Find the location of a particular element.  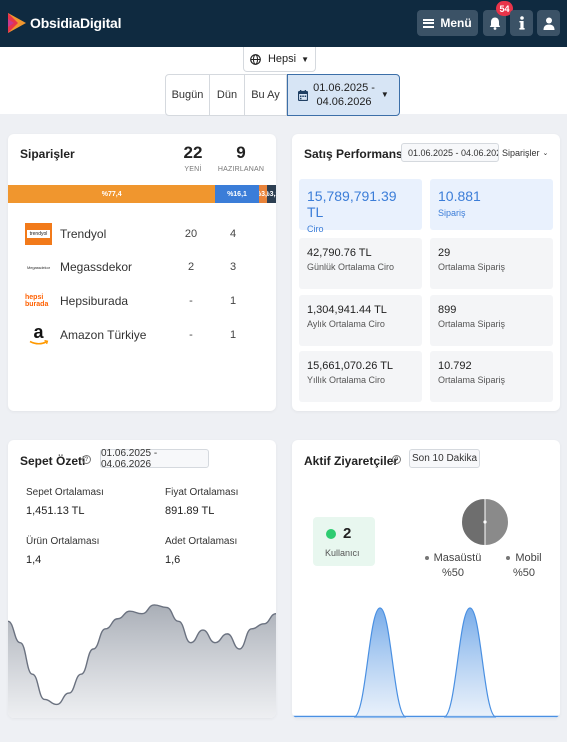

tile-yearly-avg-orders: 10.792 Ortalama Sipariş is located at coordinates (491, 376).